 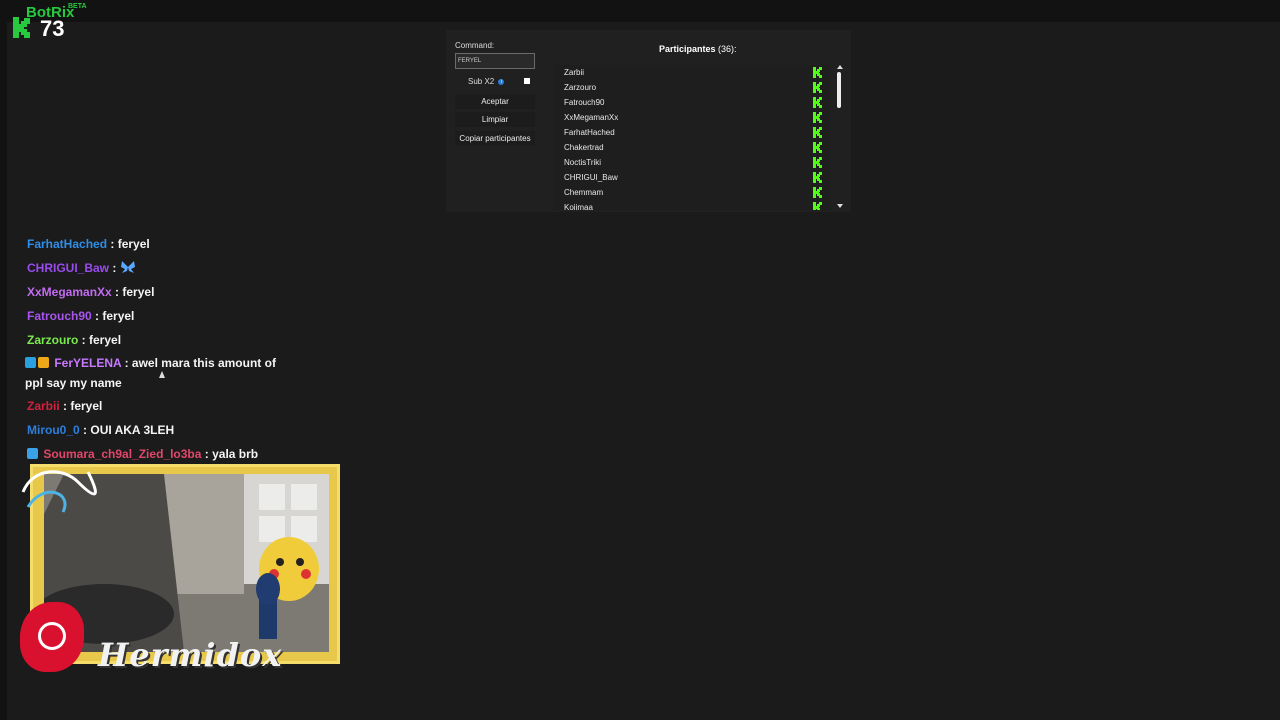 What do you see at coordinates (87, 363) in the screenshot?
I see `chat-username: FerYELENA` at bounding box center [87, 363].